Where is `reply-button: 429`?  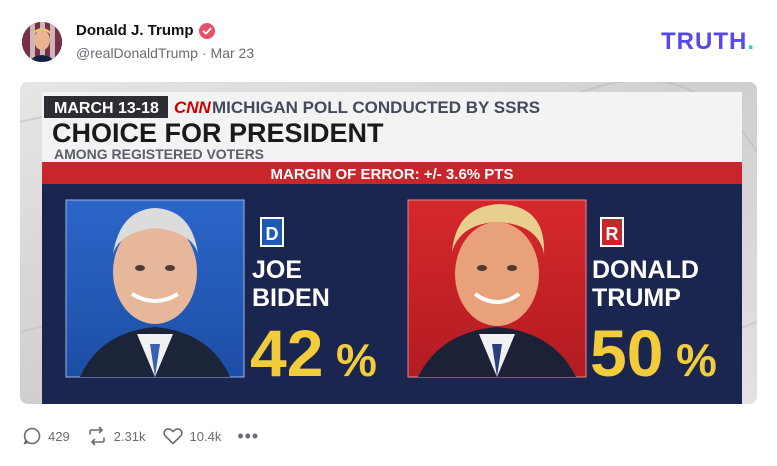 reply-button: 429 is located at coordinates (46, 436).